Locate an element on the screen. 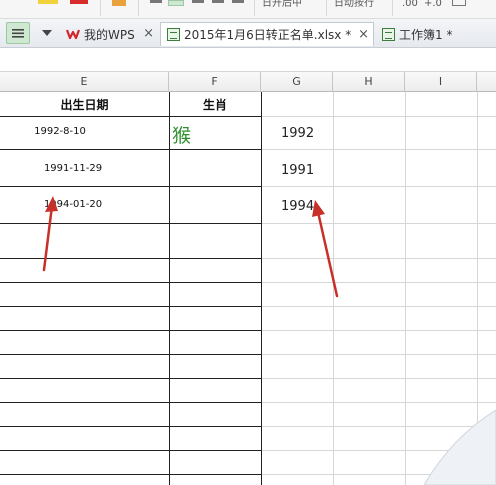 This screenshot has width=496, height=485. tab-spreadsheet-active: 2015年1月6日转正名单.xlsx * × is located at coordinates (267, 34).